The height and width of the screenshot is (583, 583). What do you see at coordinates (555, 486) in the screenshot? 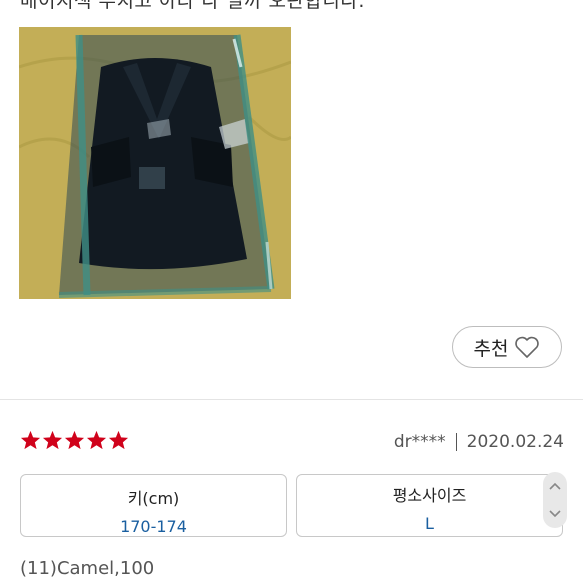
I see `chevron-up-icon` at bounding box center [555, 486].